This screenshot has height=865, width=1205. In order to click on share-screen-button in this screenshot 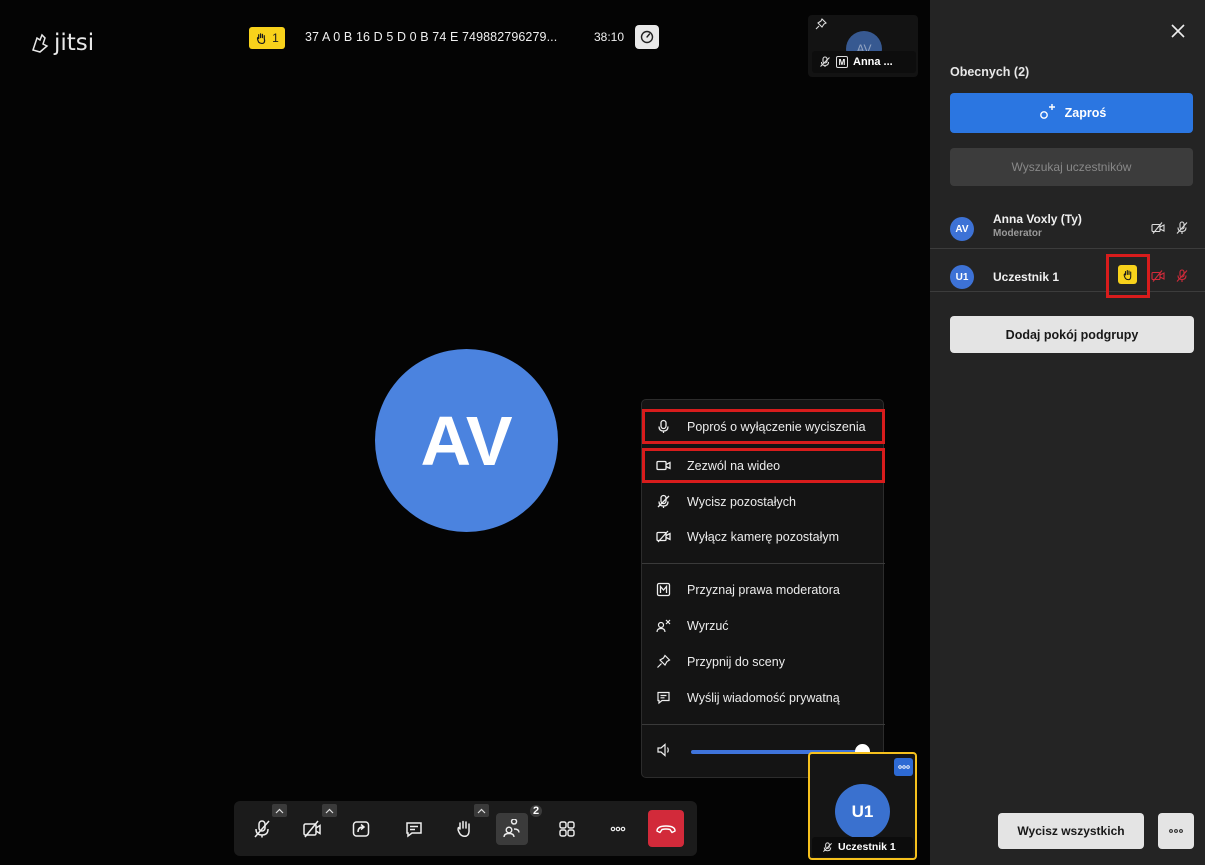, I will do `click(361, 829)`.